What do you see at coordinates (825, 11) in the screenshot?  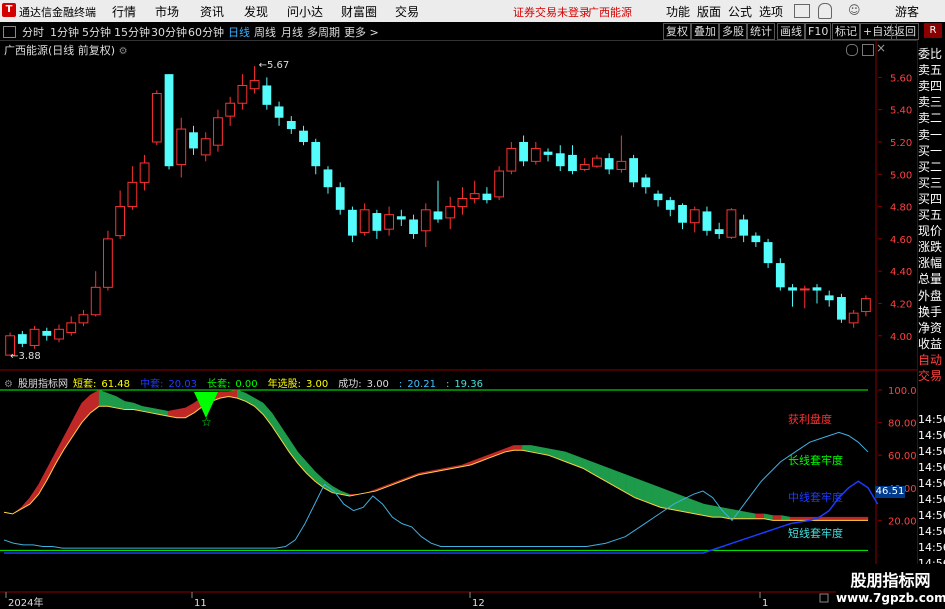 I see `bell-icon` at bounding box center [825, 11].